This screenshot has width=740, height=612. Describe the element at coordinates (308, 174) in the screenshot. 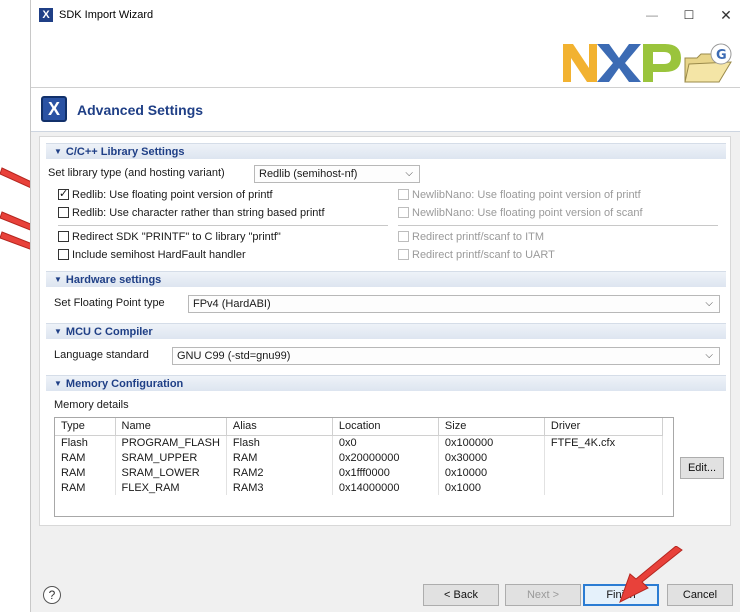

I see `library-type-value: Redlib (semihost-nf)` at that location.